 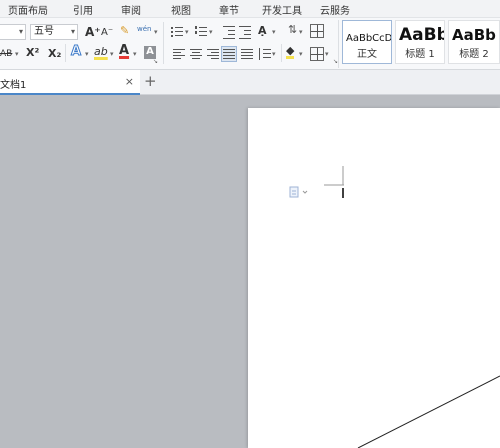 I want to click on document-tab-bar: 文档1 × +, so click(x=250, y=82).